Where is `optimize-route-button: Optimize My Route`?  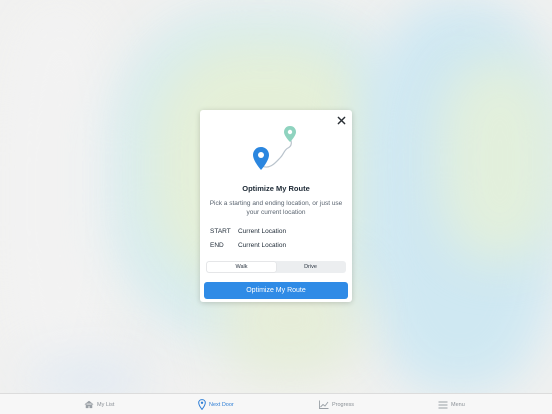
optimize-route-button: Optimize My Route is located at coordinates (276, 290).